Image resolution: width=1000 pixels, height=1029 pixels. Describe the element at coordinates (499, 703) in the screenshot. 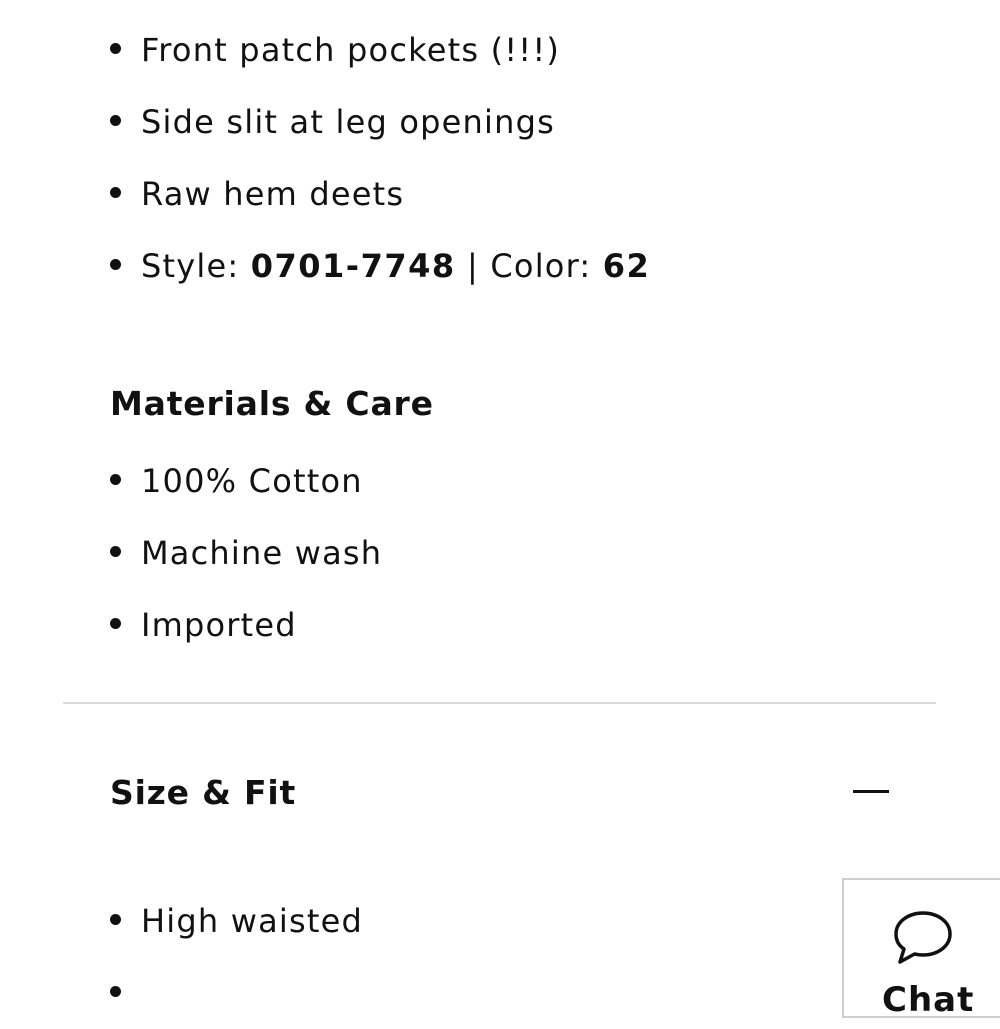

I see `section-divider` at that location.